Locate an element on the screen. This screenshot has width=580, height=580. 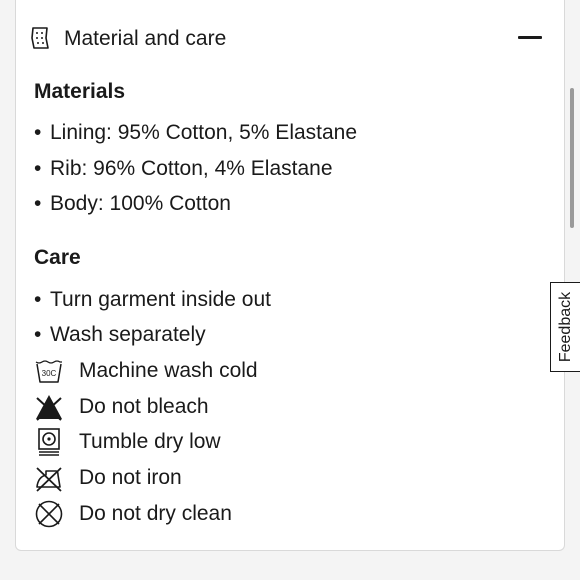
feedback-button: Feedback is located at coordinates (565, 327).